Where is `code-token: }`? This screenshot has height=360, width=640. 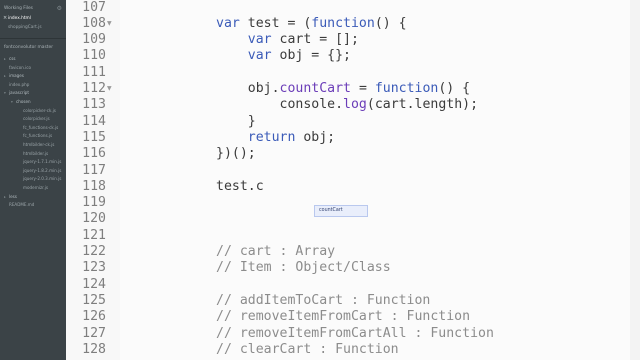
code-token: } is located at coordinates (236, 121).